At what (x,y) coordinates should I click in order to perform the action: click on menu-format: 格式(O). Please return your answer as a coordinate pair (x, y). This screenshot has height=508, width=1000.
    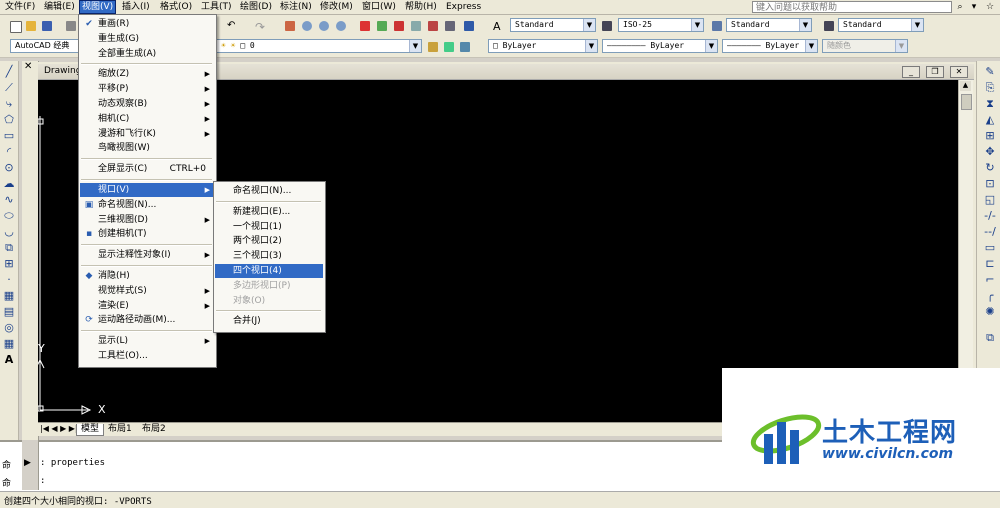
    Looking at the image, I should click on (176, 7).